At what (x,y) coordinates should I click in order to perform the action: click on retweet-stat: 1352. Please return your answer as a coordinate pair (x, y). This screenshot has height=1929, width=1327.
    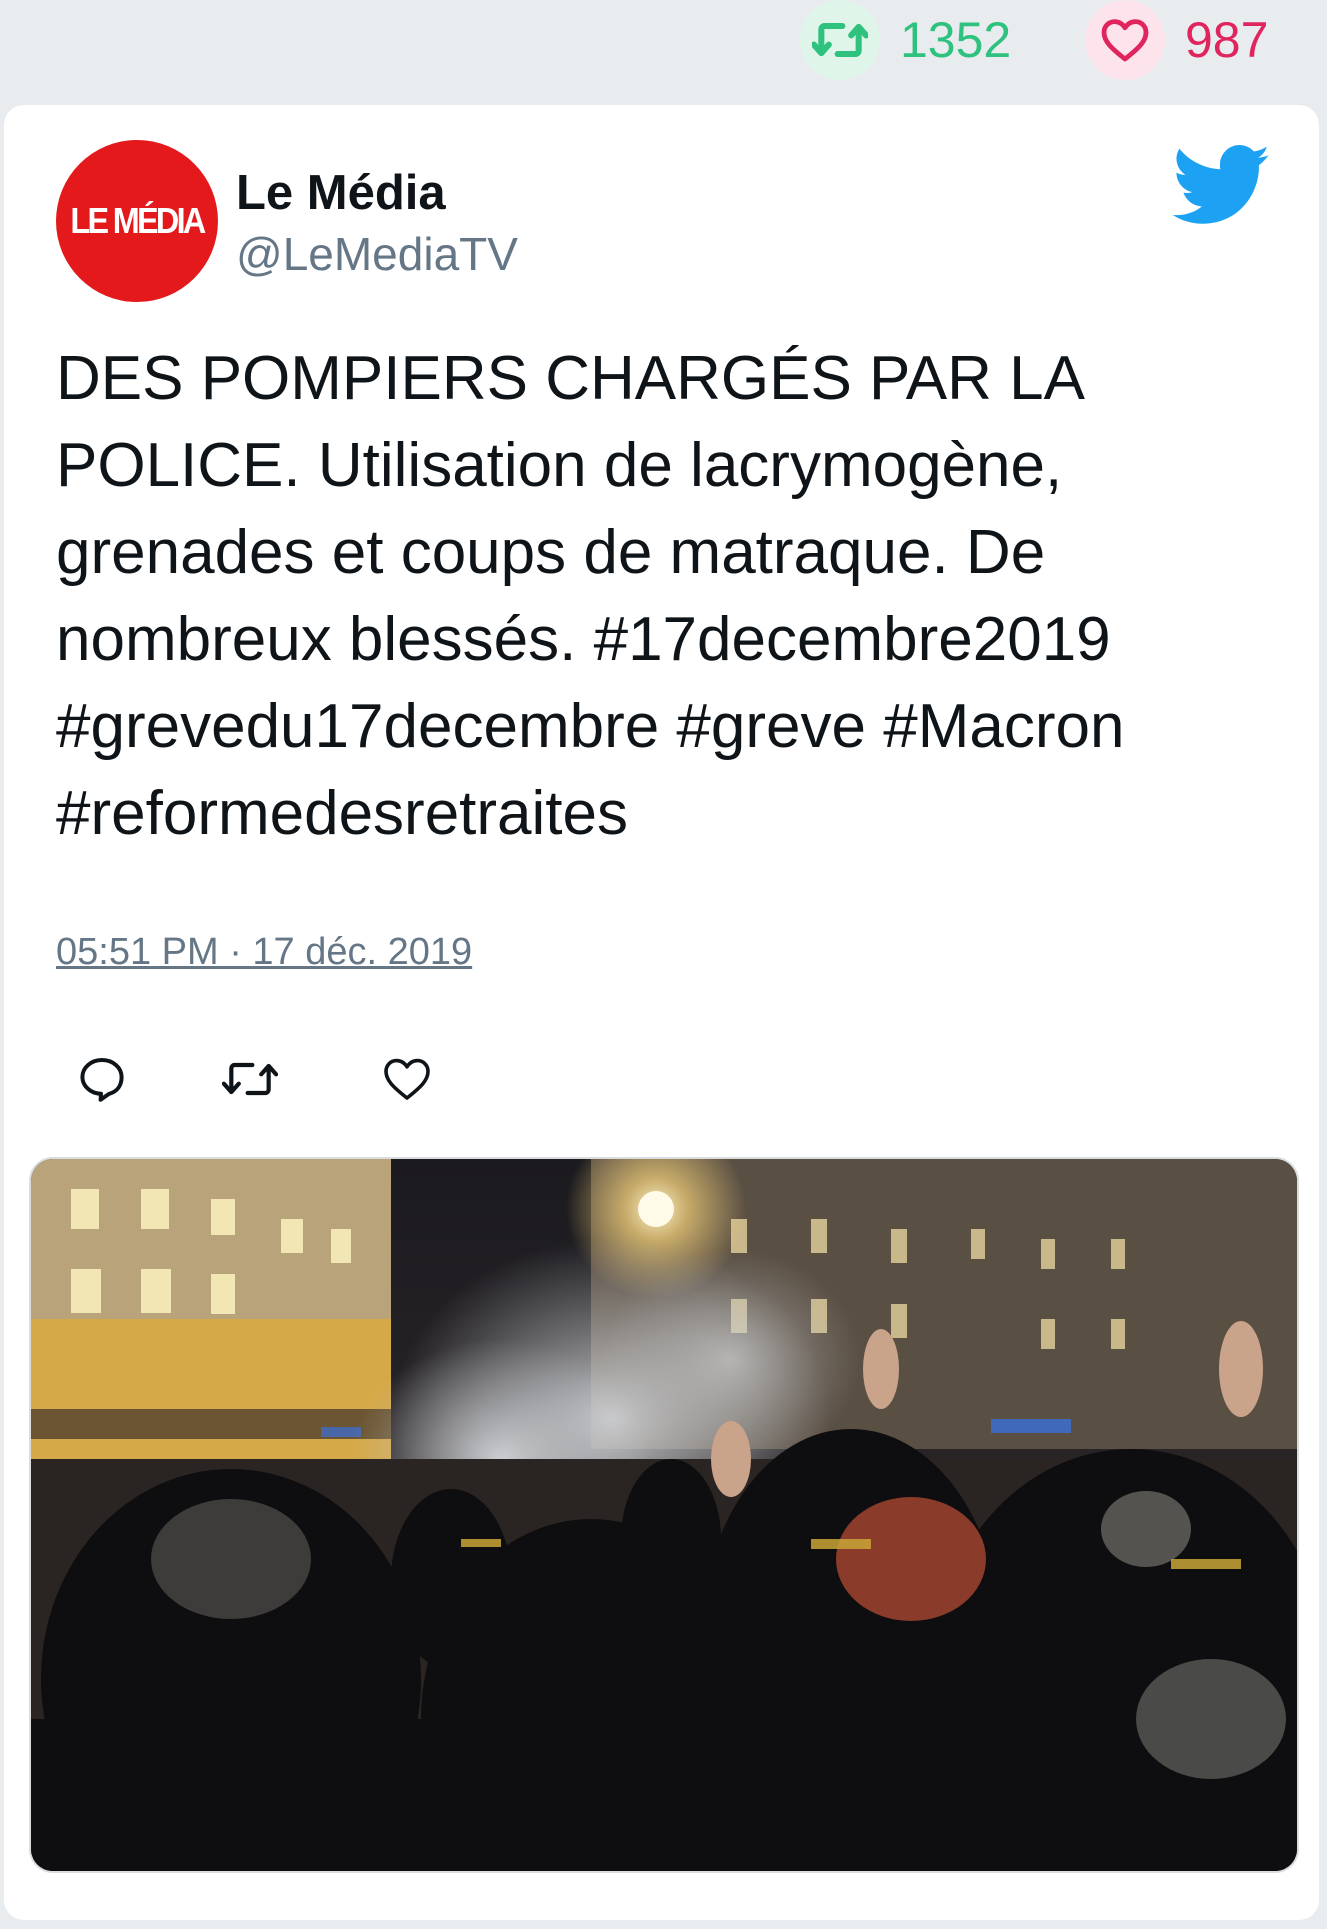
    Looking at the image, I should click on (905, 40).